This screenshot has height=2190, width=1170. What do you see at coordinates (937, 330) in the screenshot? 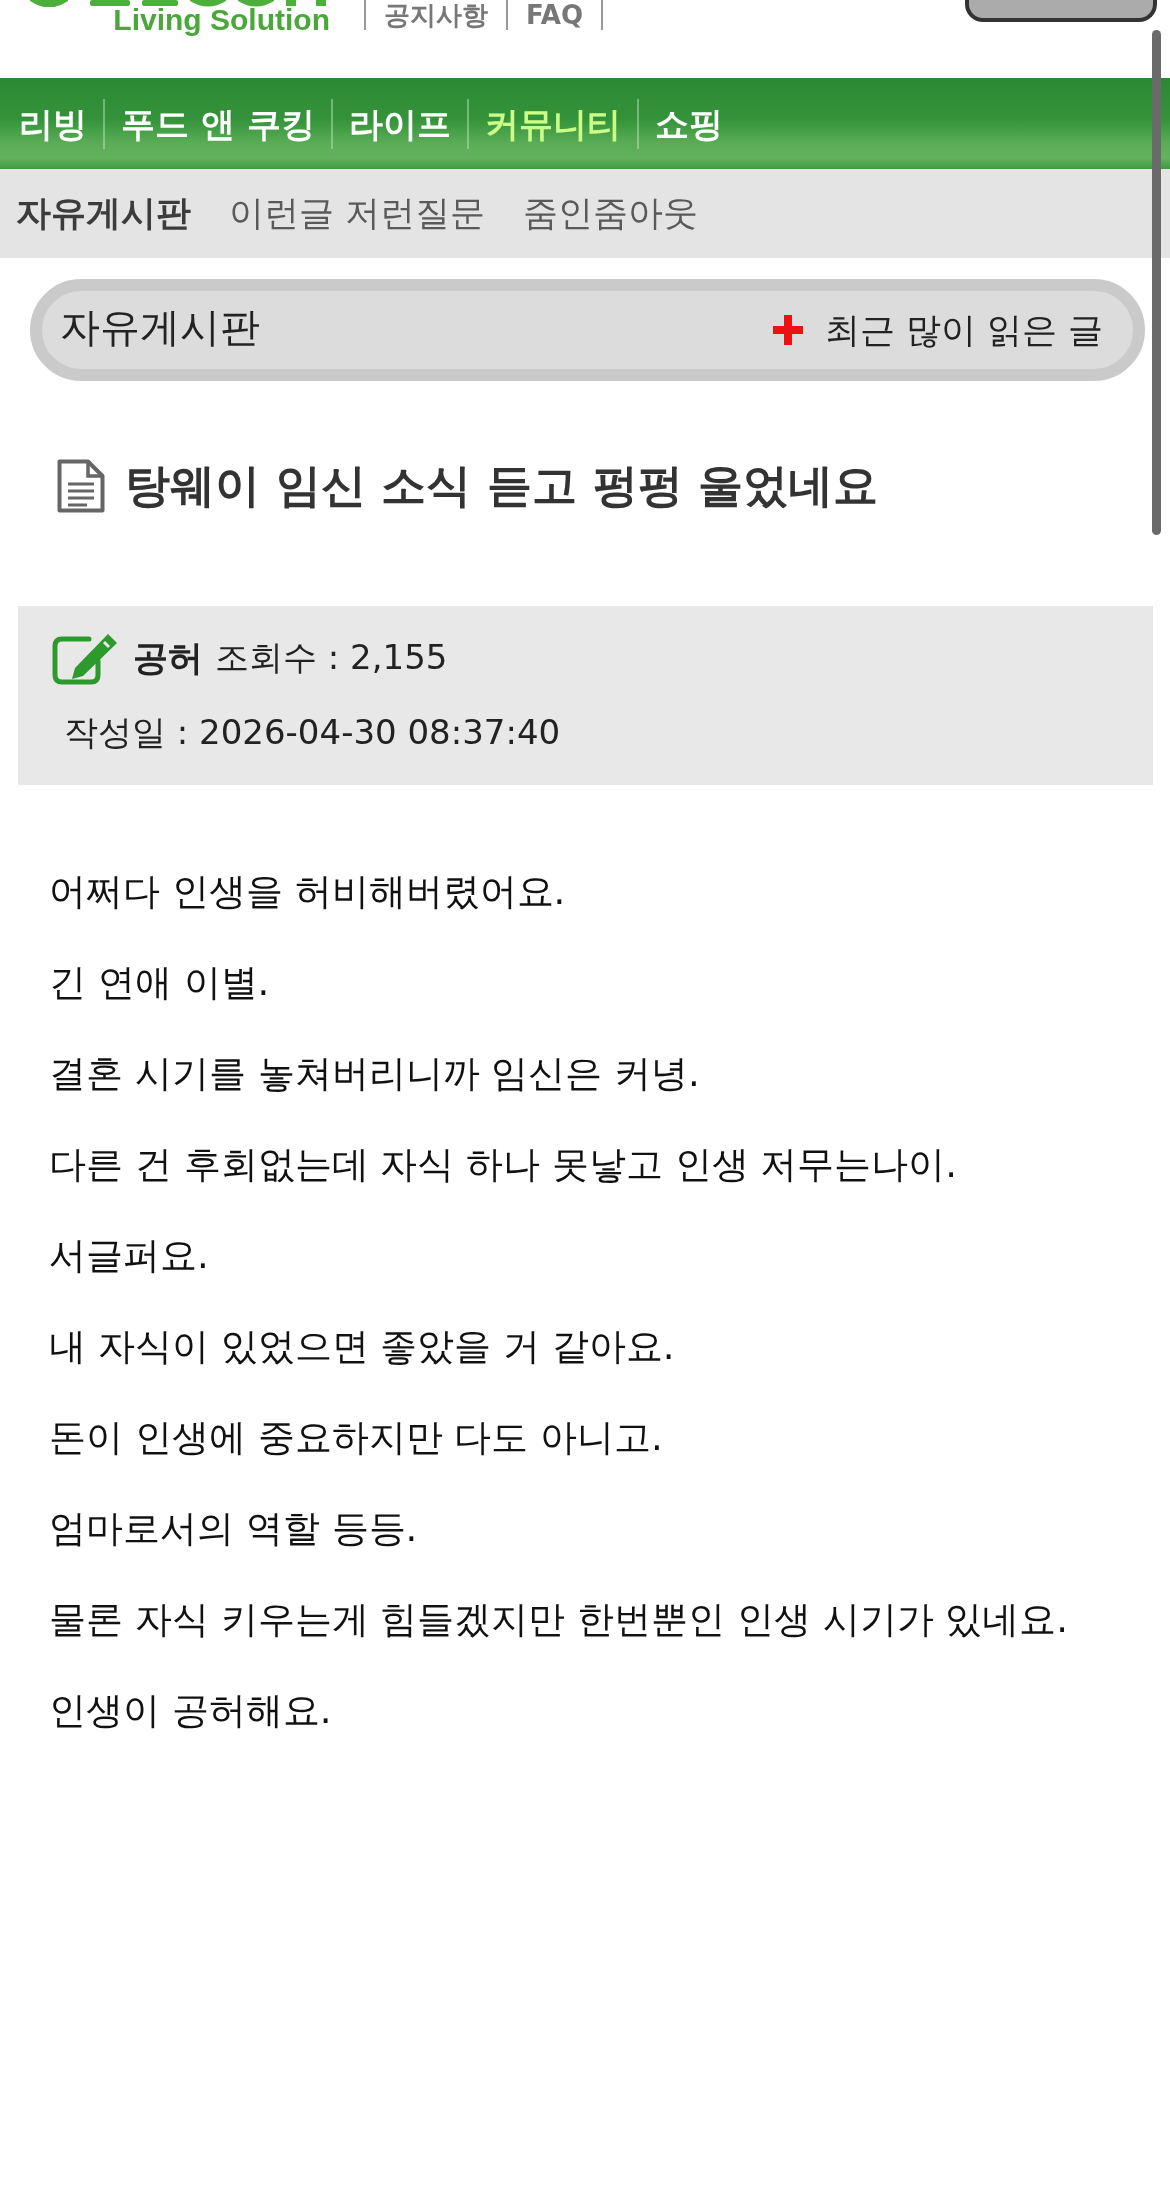
I see `popular-posts-link: 최근 많이 읽은 글` at bounding box center [937, 330].